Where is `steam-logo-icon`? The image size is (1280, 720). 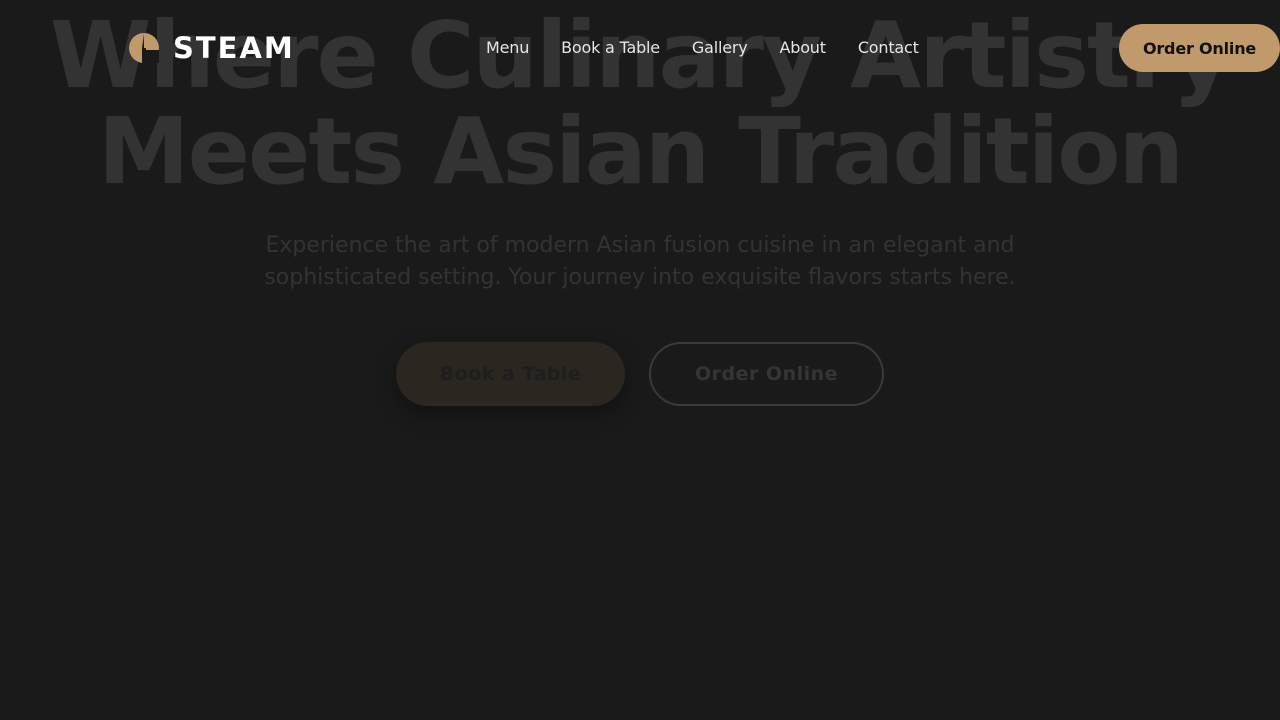 steam-logo-icon is located at coordinates (144, 48).